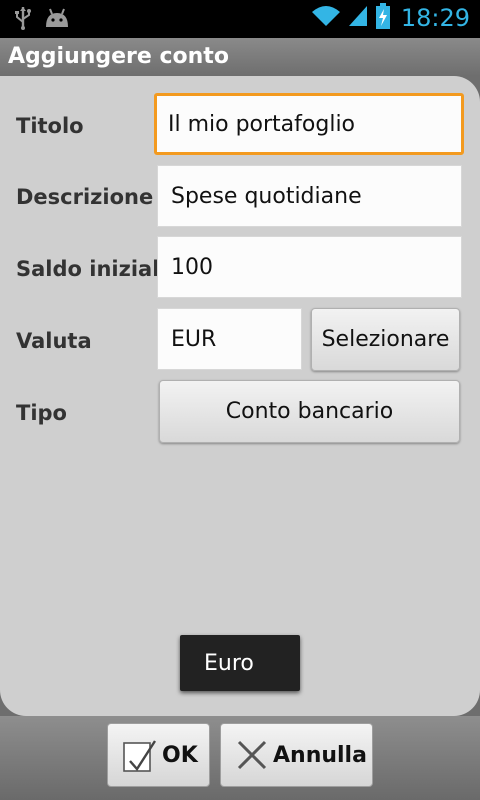 The image size is (480, 800). I want to click on cancel-button: Annulla, so click(296, 755).